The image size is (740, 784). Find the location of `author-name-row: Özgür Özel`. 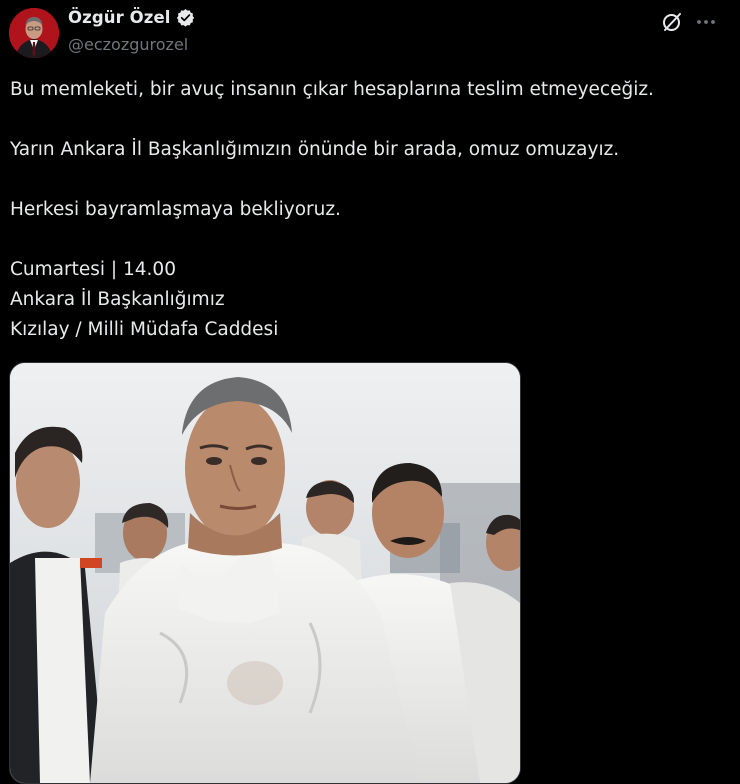

author-name-row: Özgür Özel is located at coordinates (131, 17).